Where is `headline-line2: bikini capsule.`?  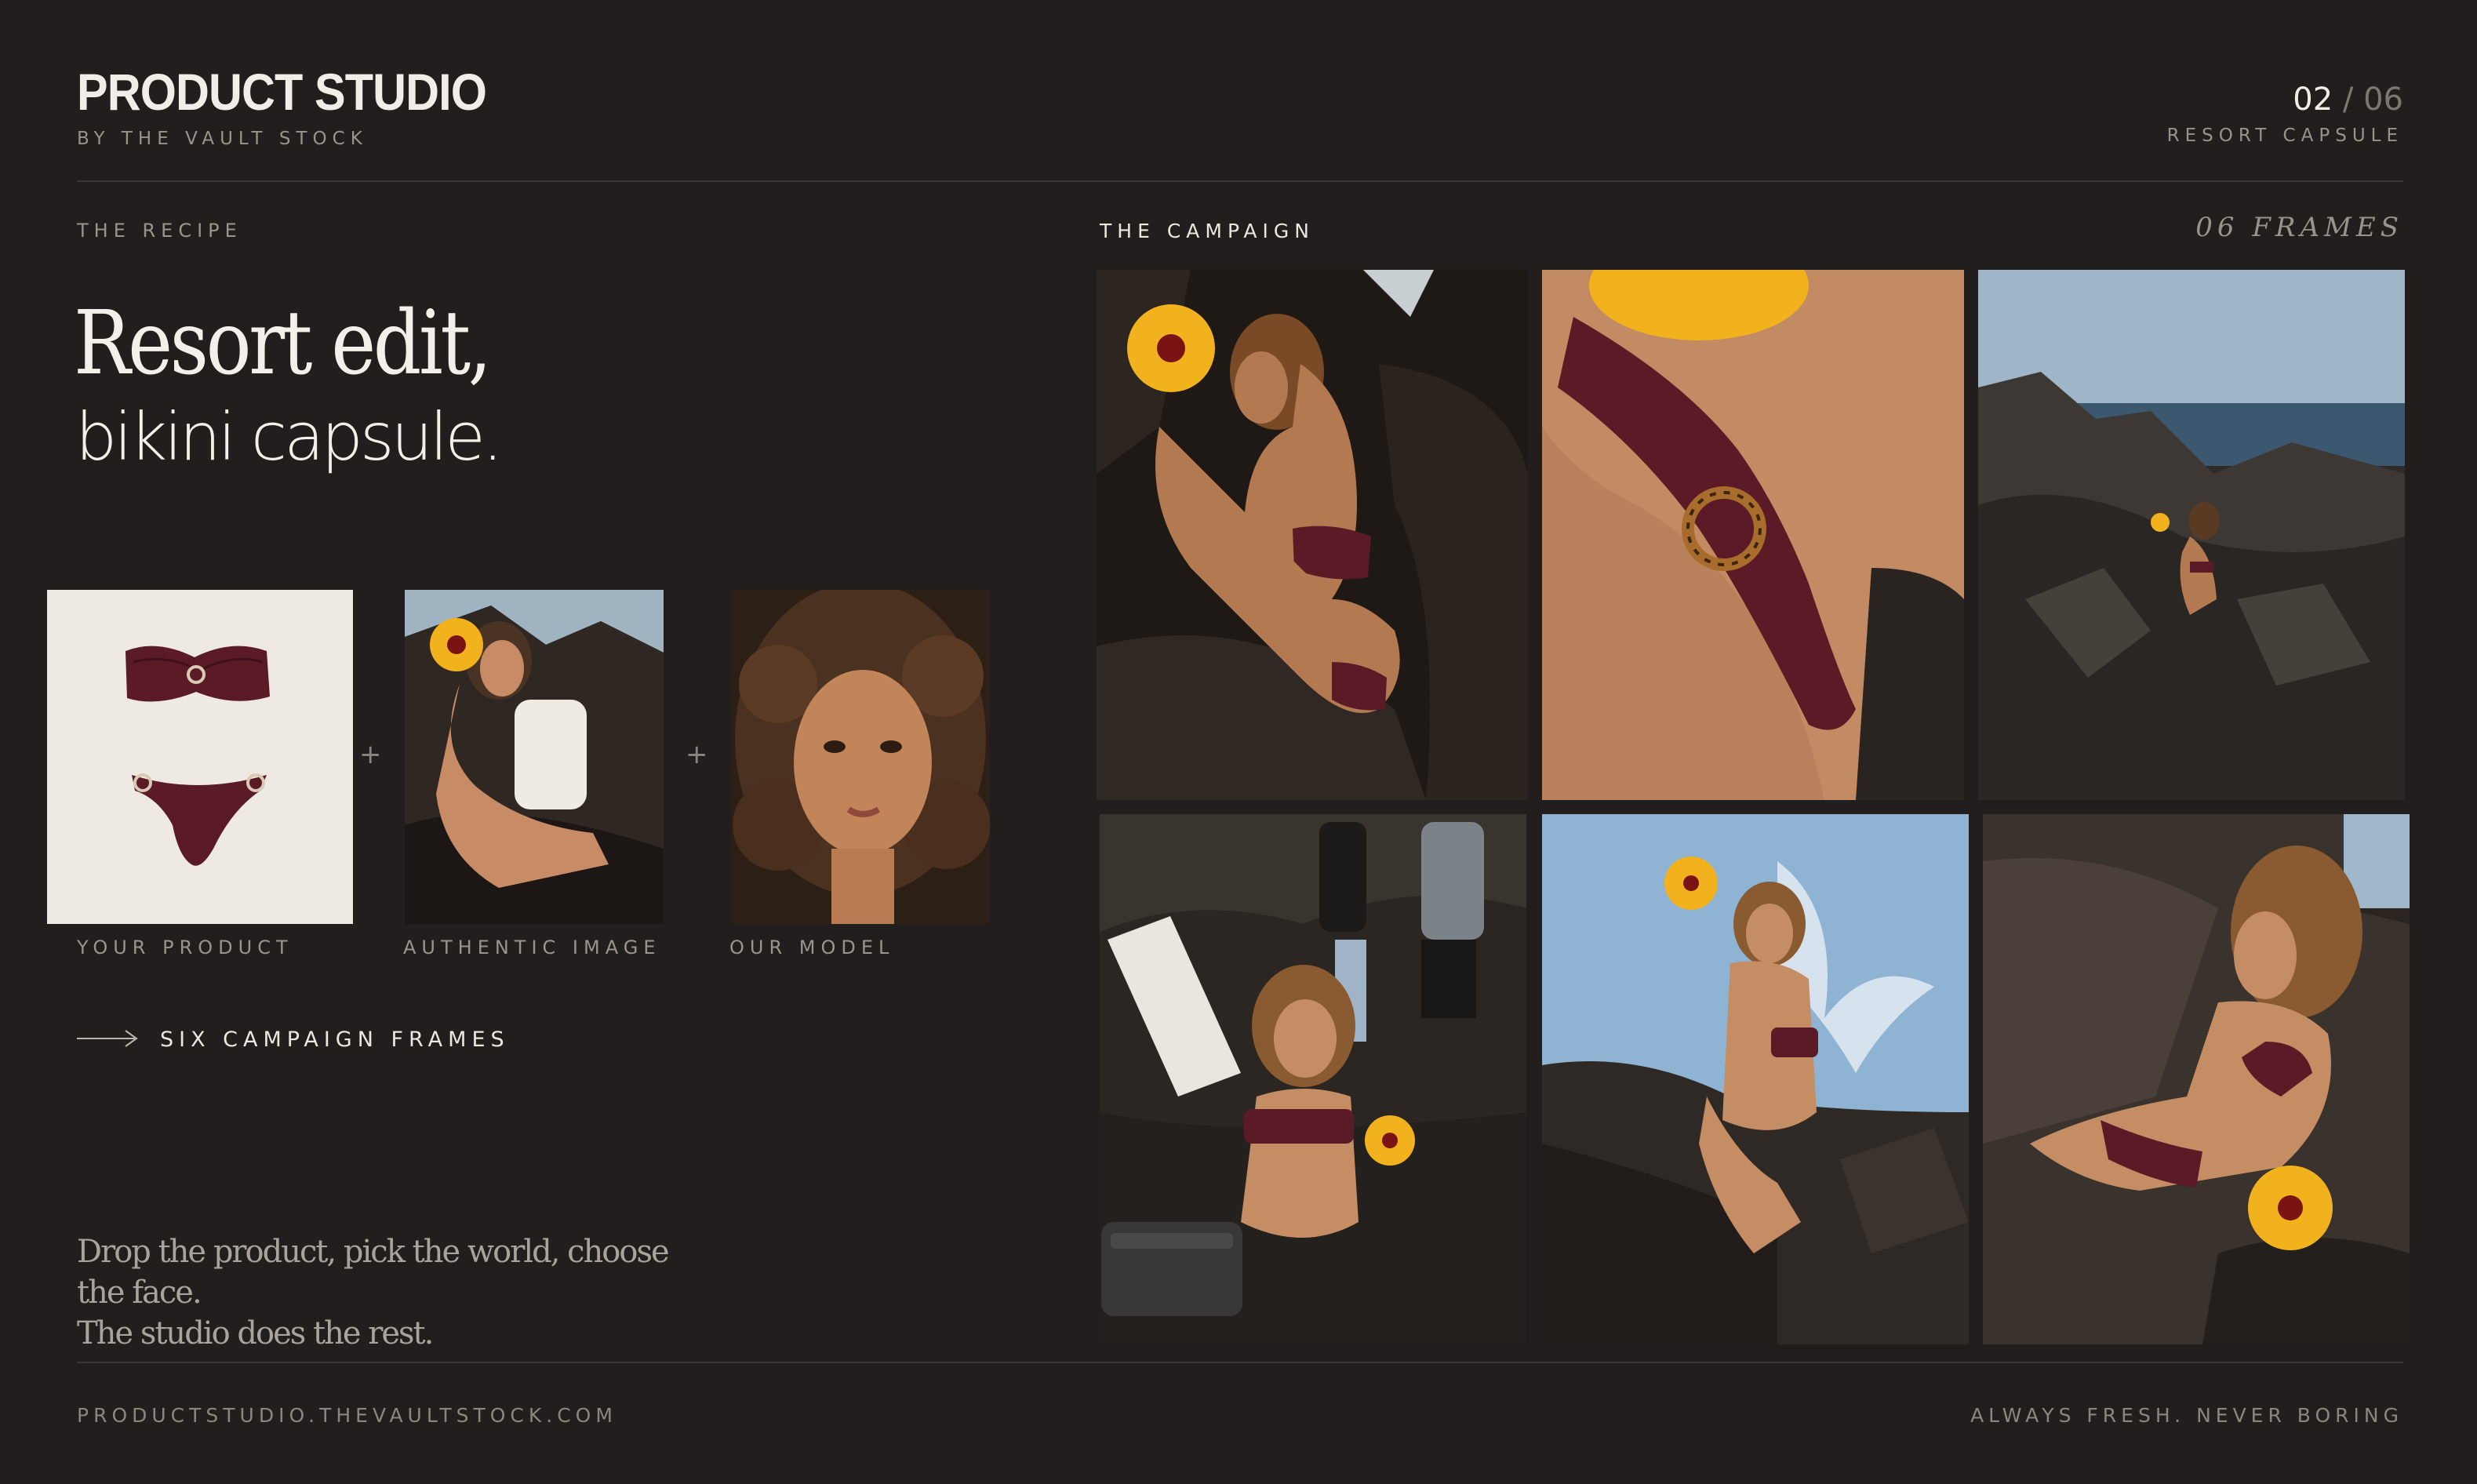 headline-line2: bikini capsule. is located at coordinates (289, 436).